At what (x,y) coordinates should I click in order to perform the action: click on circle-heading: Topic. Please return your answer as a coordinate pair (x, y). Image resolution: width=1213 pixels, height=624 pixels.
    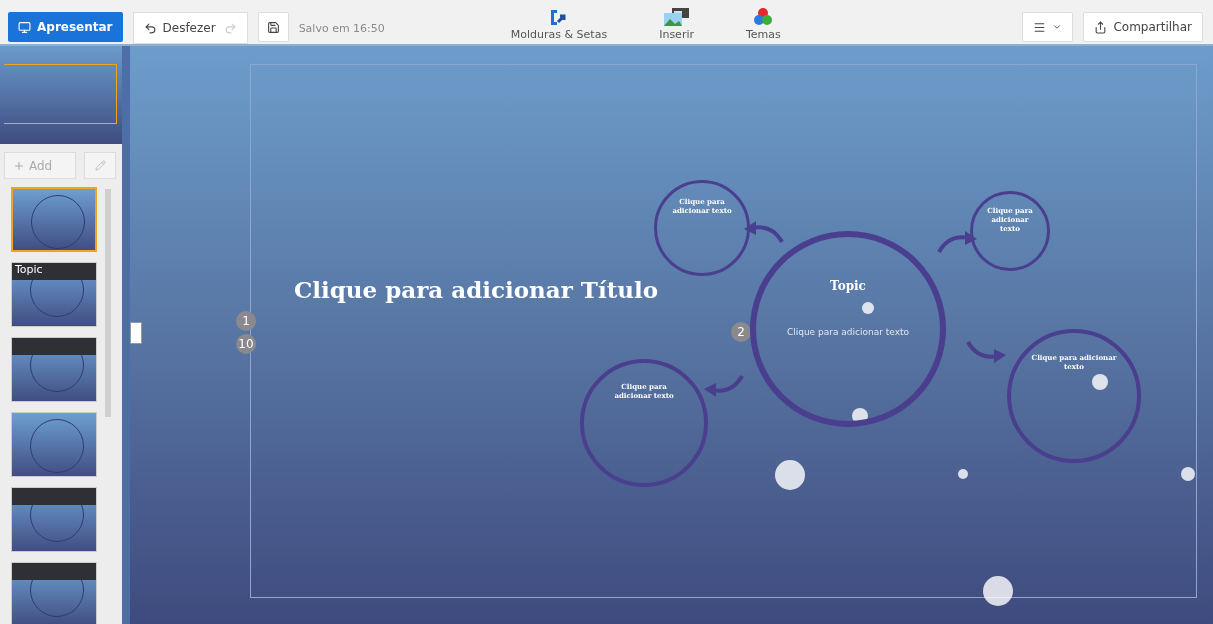
    Looking at the image, I should click on (848, 286).